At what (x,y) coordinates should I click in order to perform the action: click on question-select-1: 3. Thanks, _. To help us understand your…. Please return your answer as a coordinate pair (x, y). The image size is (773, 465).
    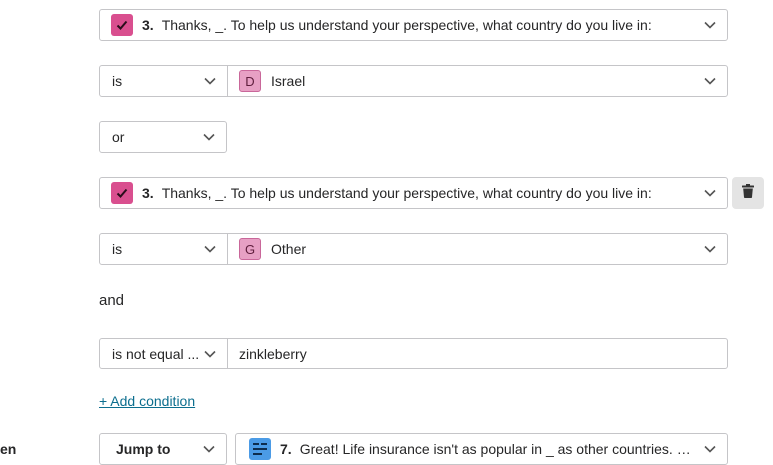
    Looking at the image, I should click on (413, 25).